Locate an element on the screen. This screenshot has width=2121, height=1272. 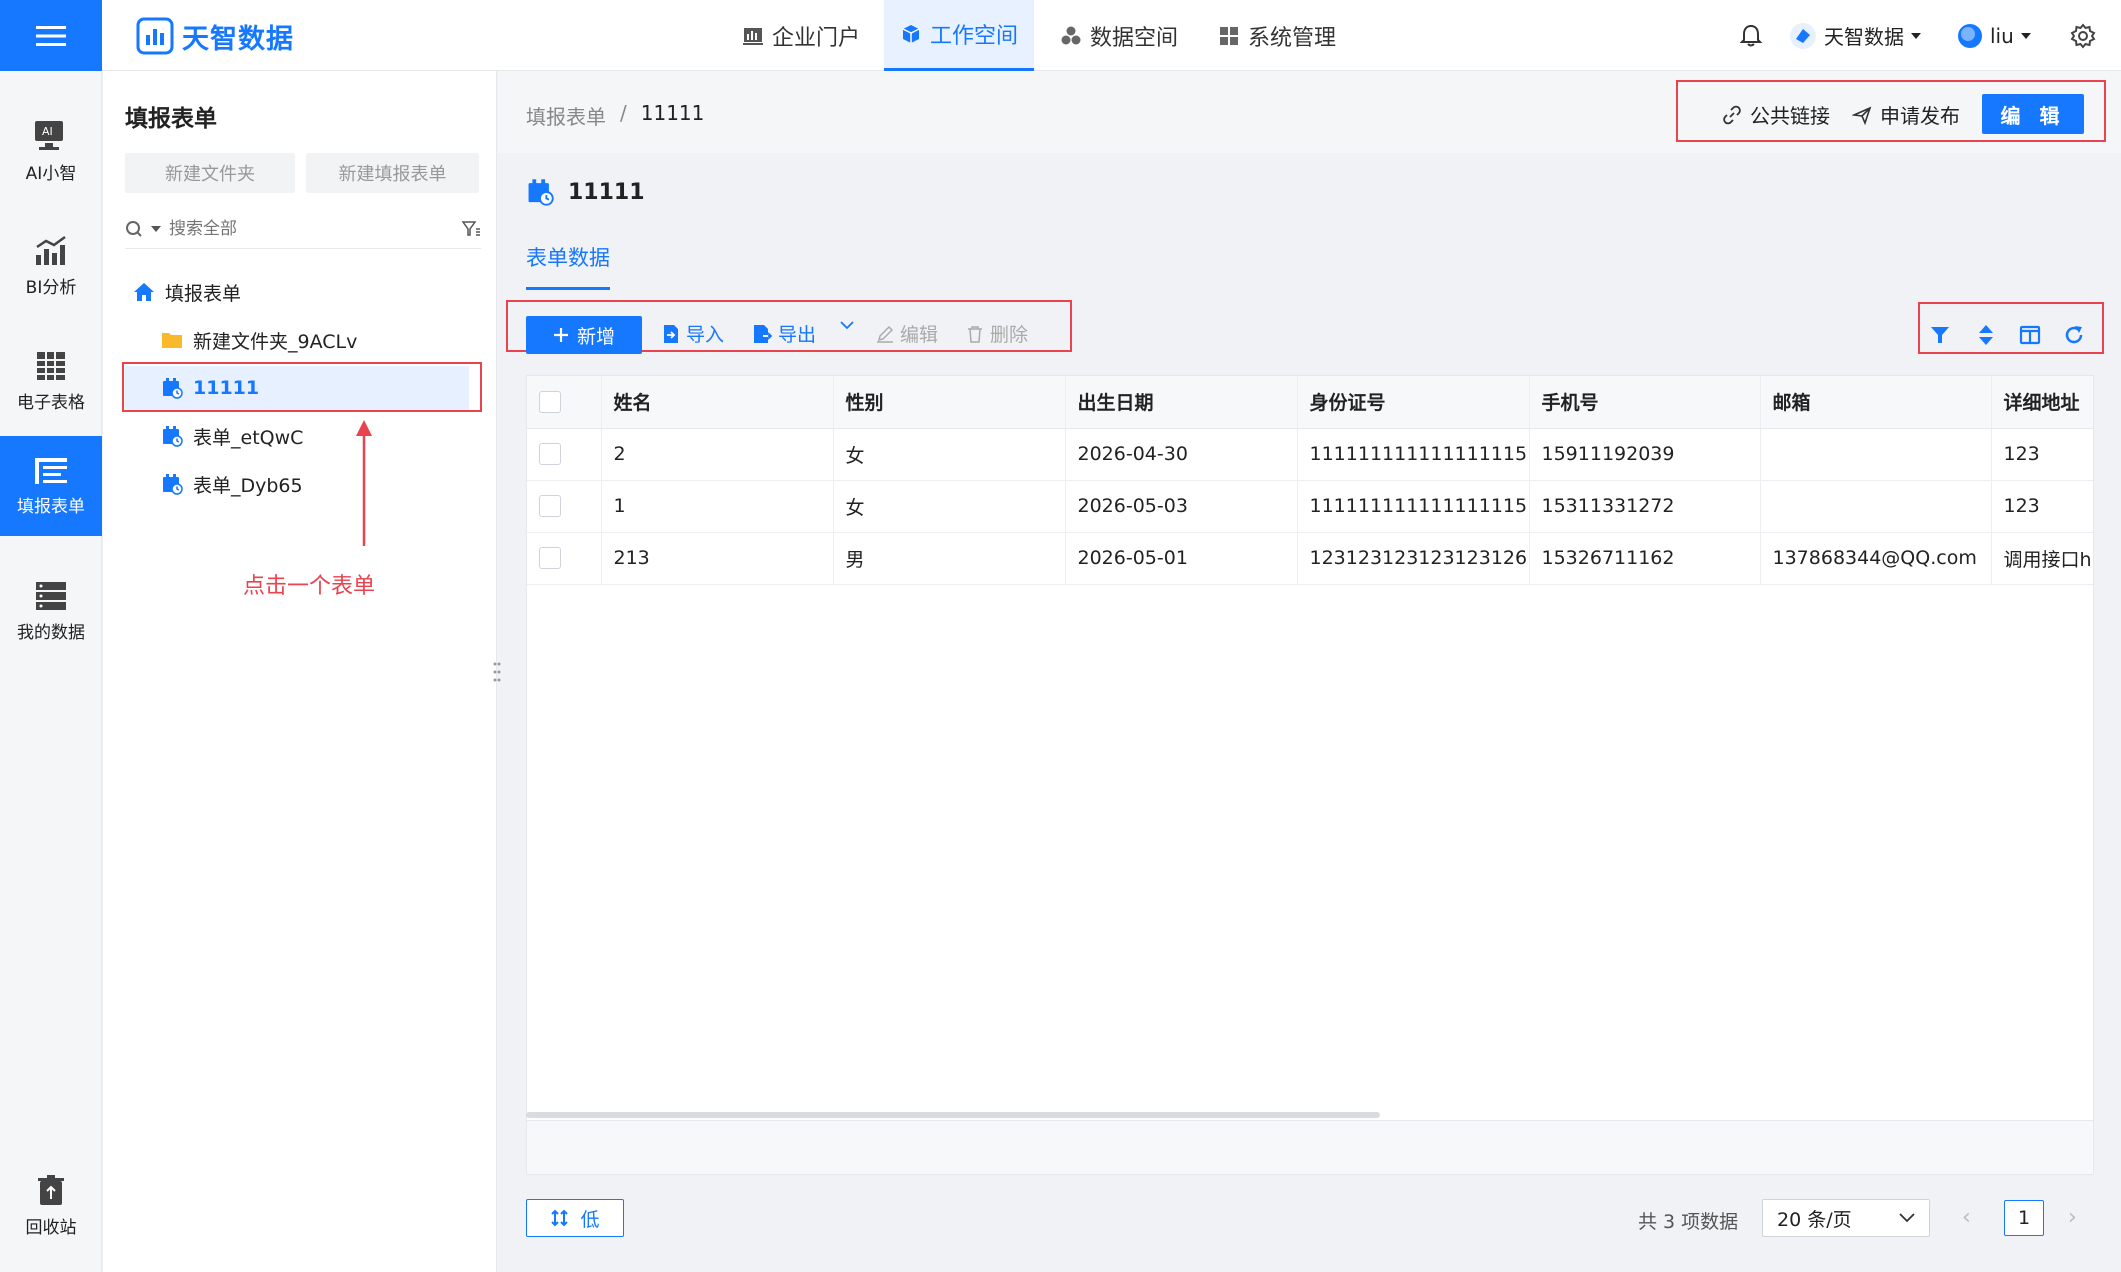
column-header: 出生日期 is located at coordinates (1181, 402).